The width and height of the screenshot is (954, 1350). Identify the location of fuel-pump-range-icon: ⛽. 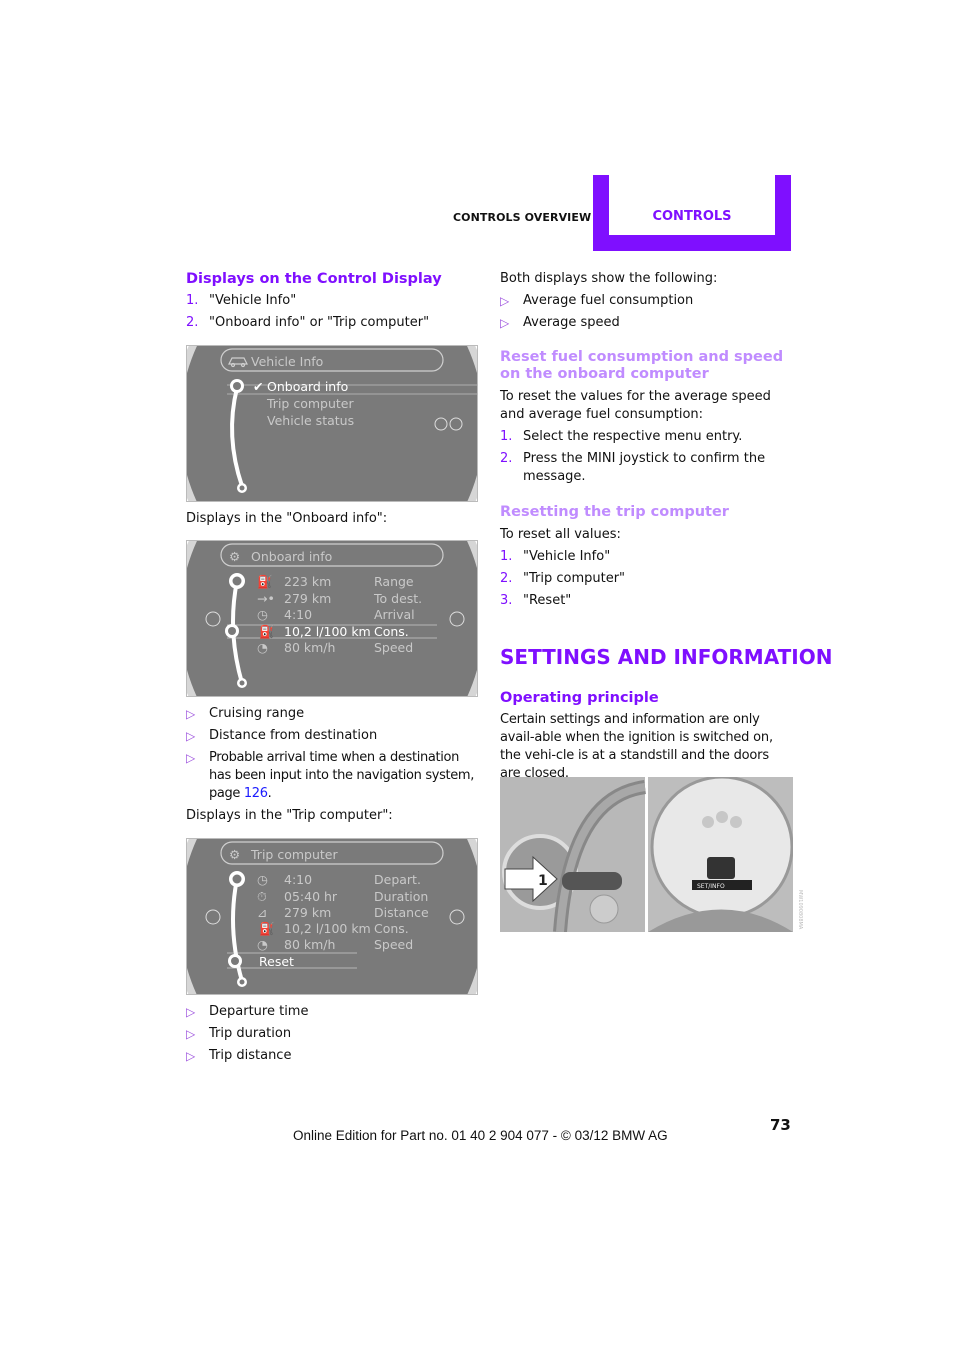
(265, 581).